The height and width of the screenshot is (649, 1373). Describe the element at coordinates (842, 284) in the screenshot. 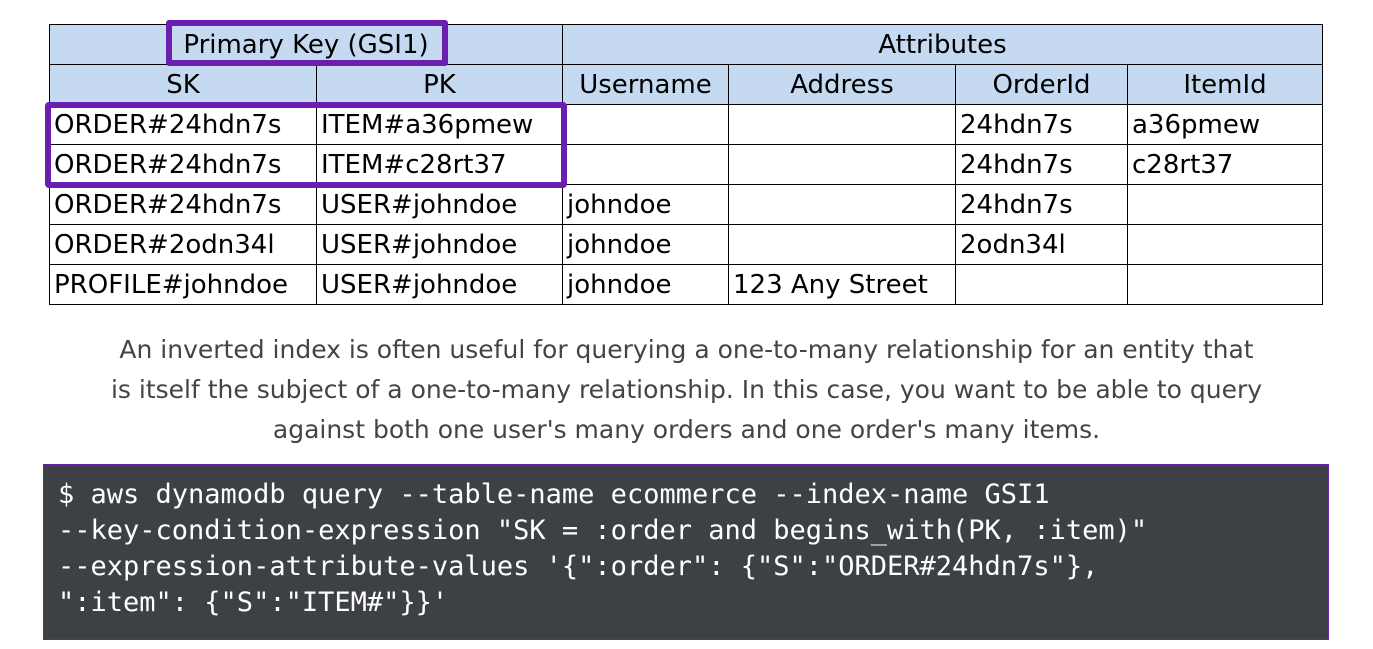

I see `table-cell: 123 Any Street` at that location.